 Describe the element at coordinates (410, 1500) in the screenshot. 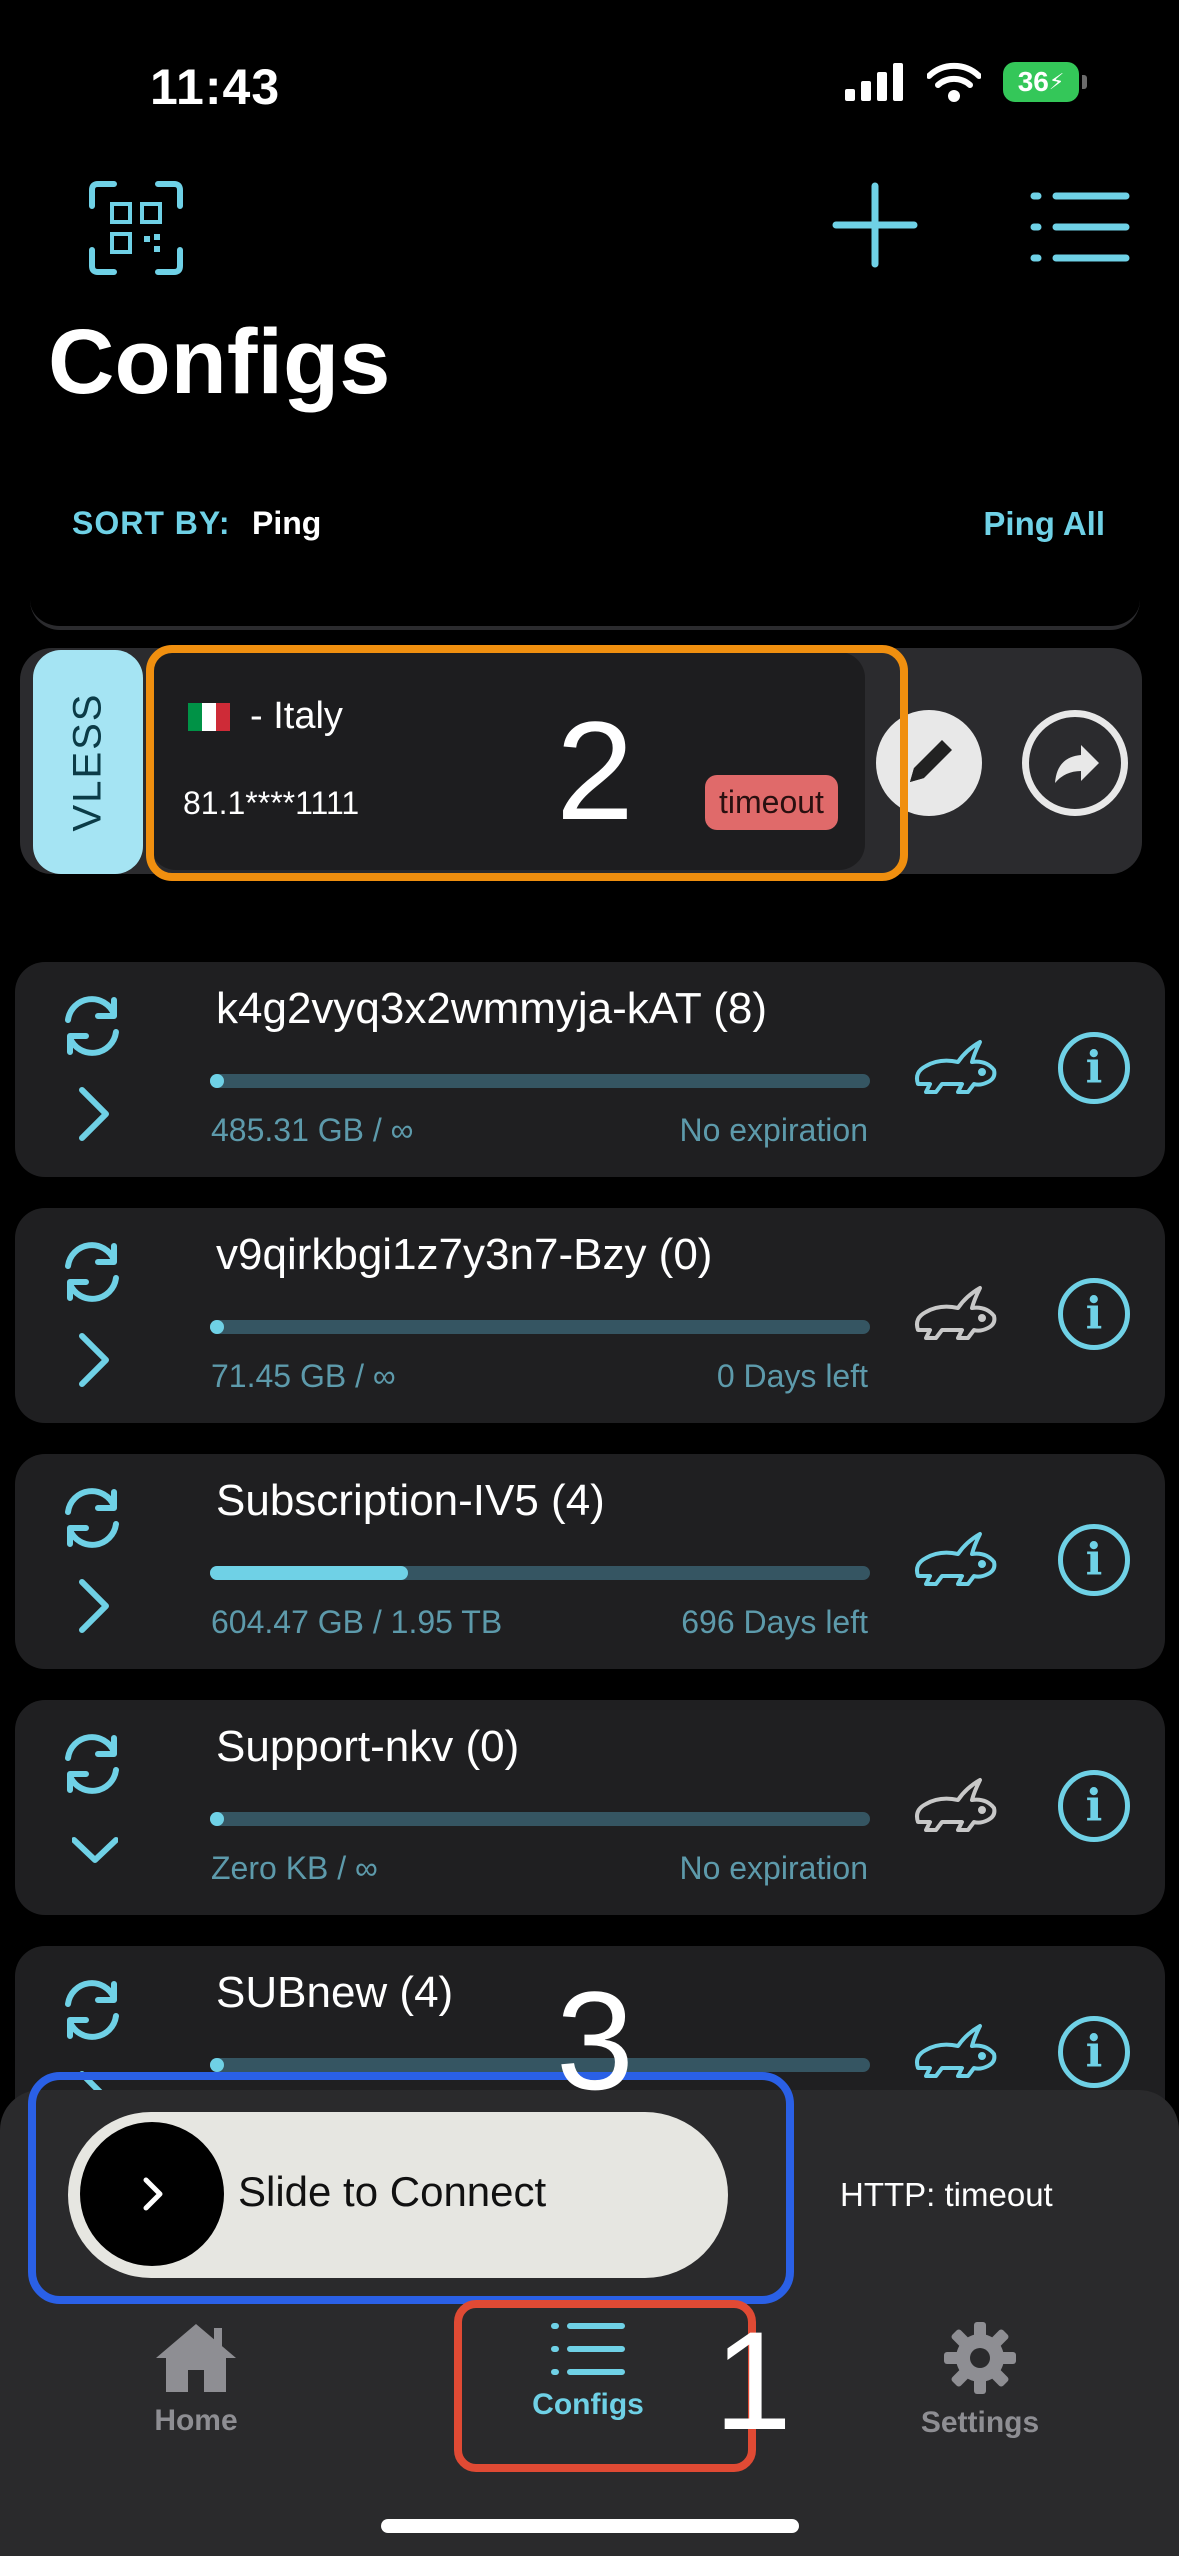

I see `subscription-name: Subscription-IV5 (4)` at that location.